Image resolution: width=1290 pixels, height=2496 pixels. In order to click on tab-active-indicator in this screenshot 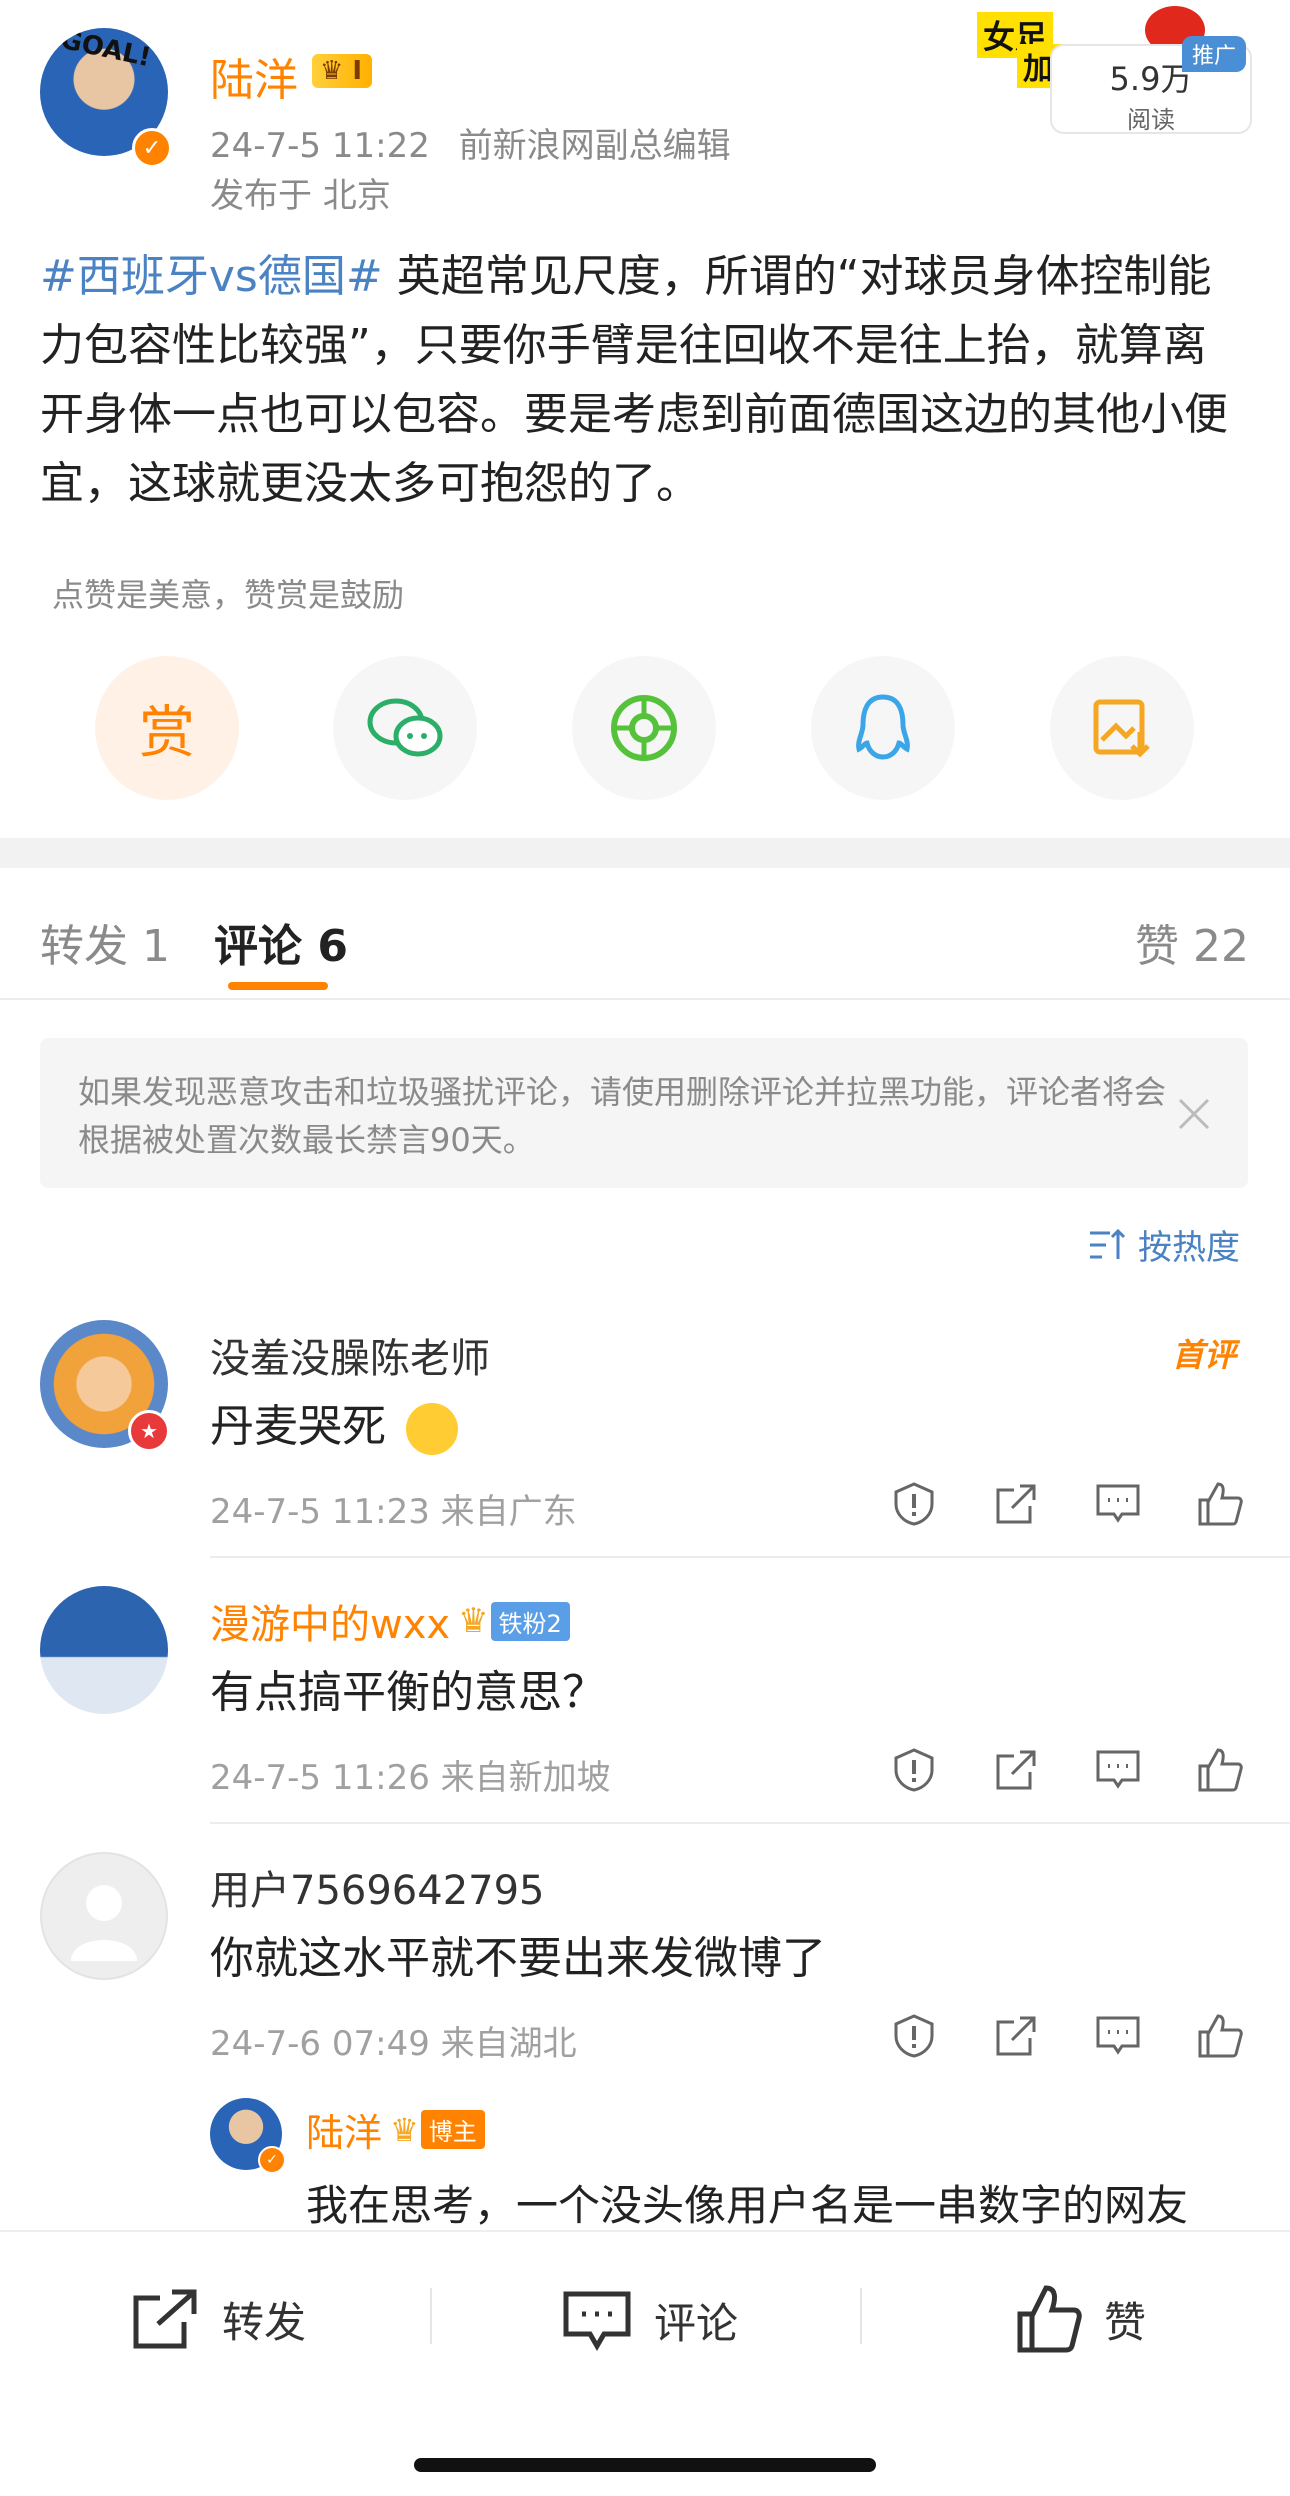, I will do `click(278, 986)`.